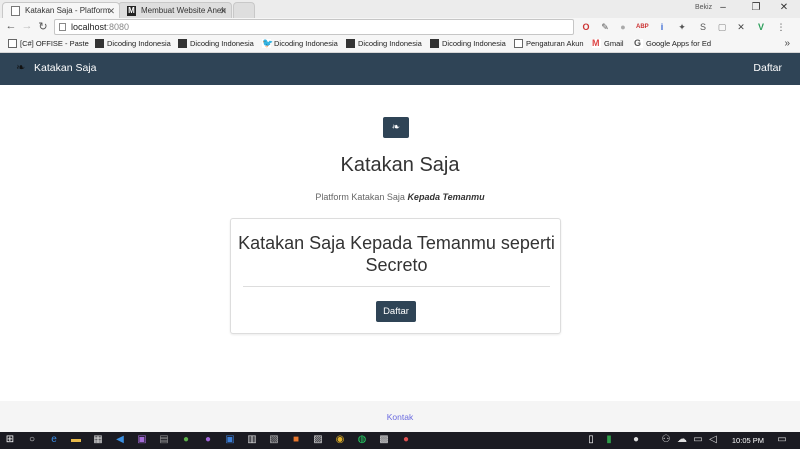 This screenshot has width=800, height=449. Describe the element at coordinates (782, 440) in the screenshot. I see `notifications-icon: ▭` at that location.